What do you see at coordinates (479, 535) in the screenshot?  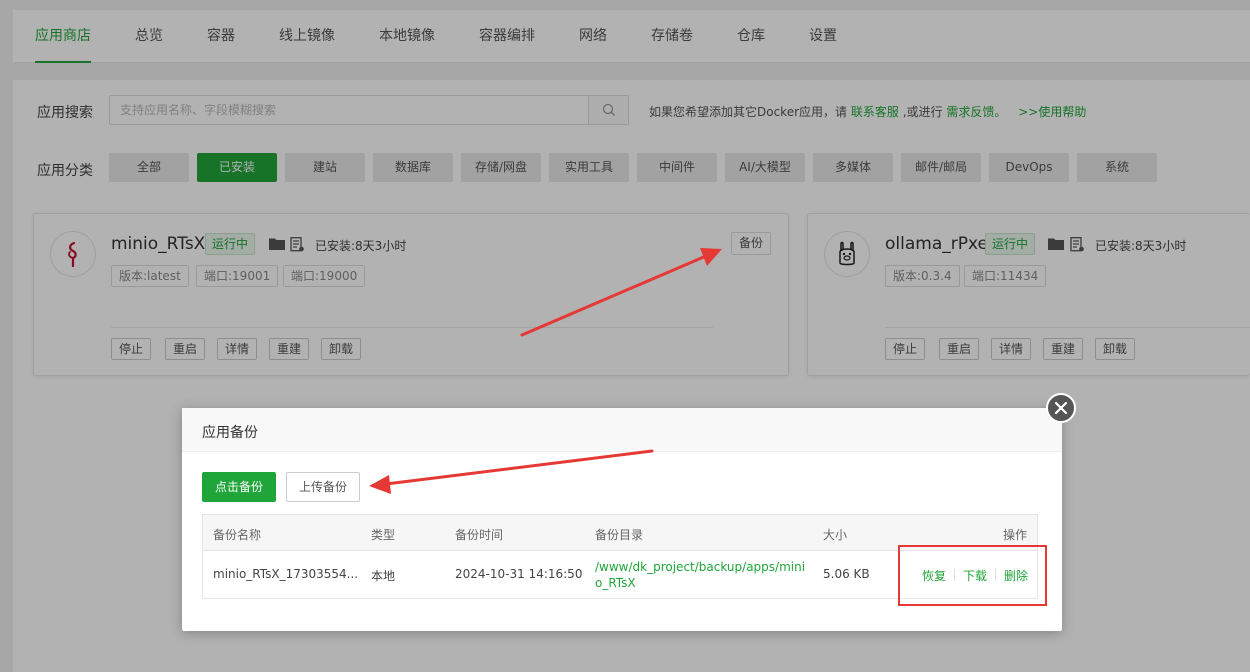 I see `col-time: 备份时间` at bounding box center [479, 535].